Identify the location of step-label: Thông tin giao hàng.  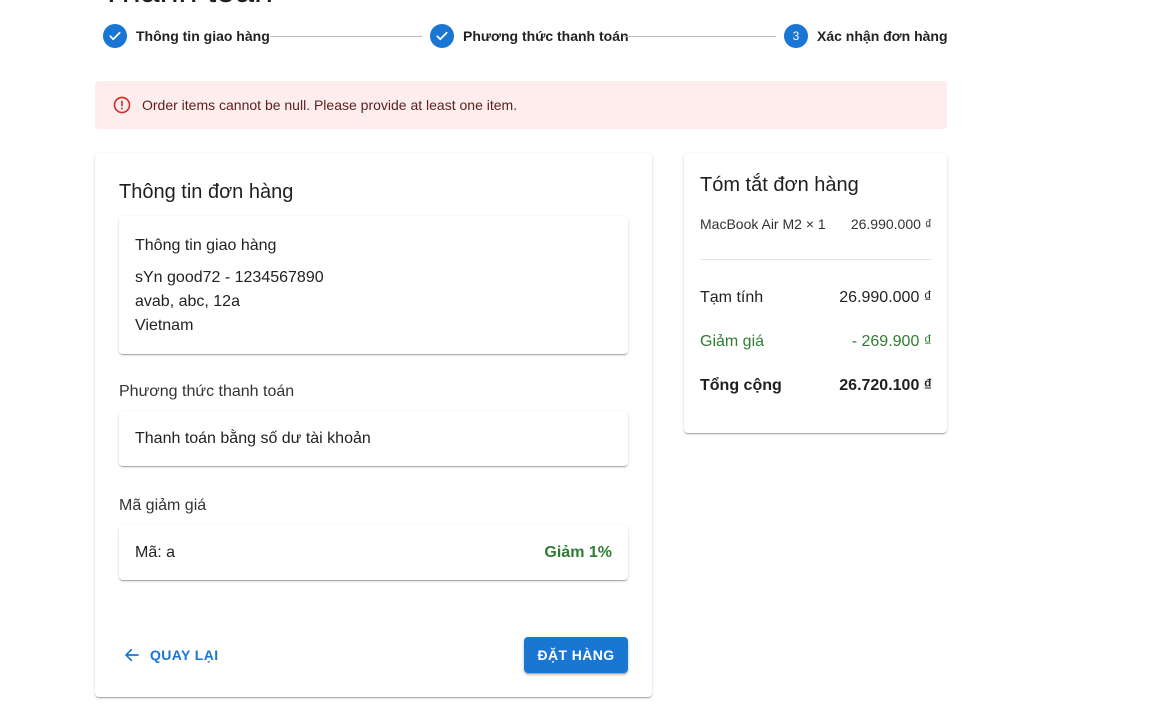
(203, 36).